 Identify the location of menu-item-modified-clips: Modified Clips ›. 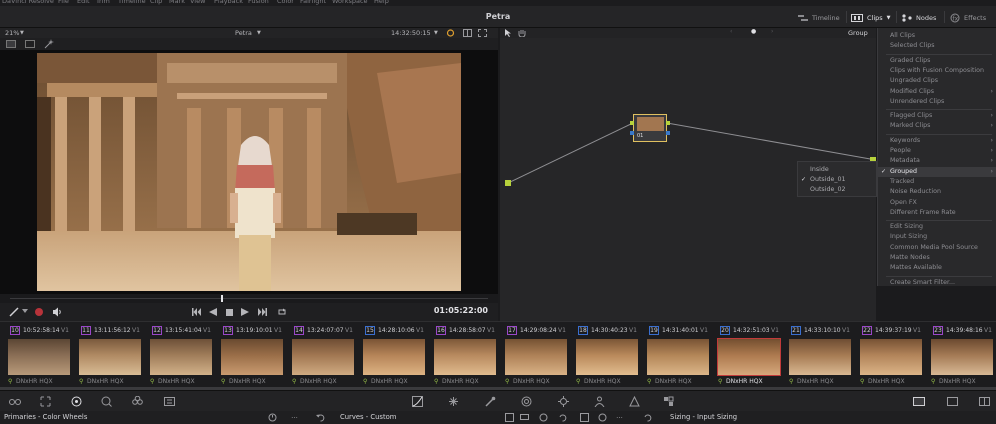
(937, 92).